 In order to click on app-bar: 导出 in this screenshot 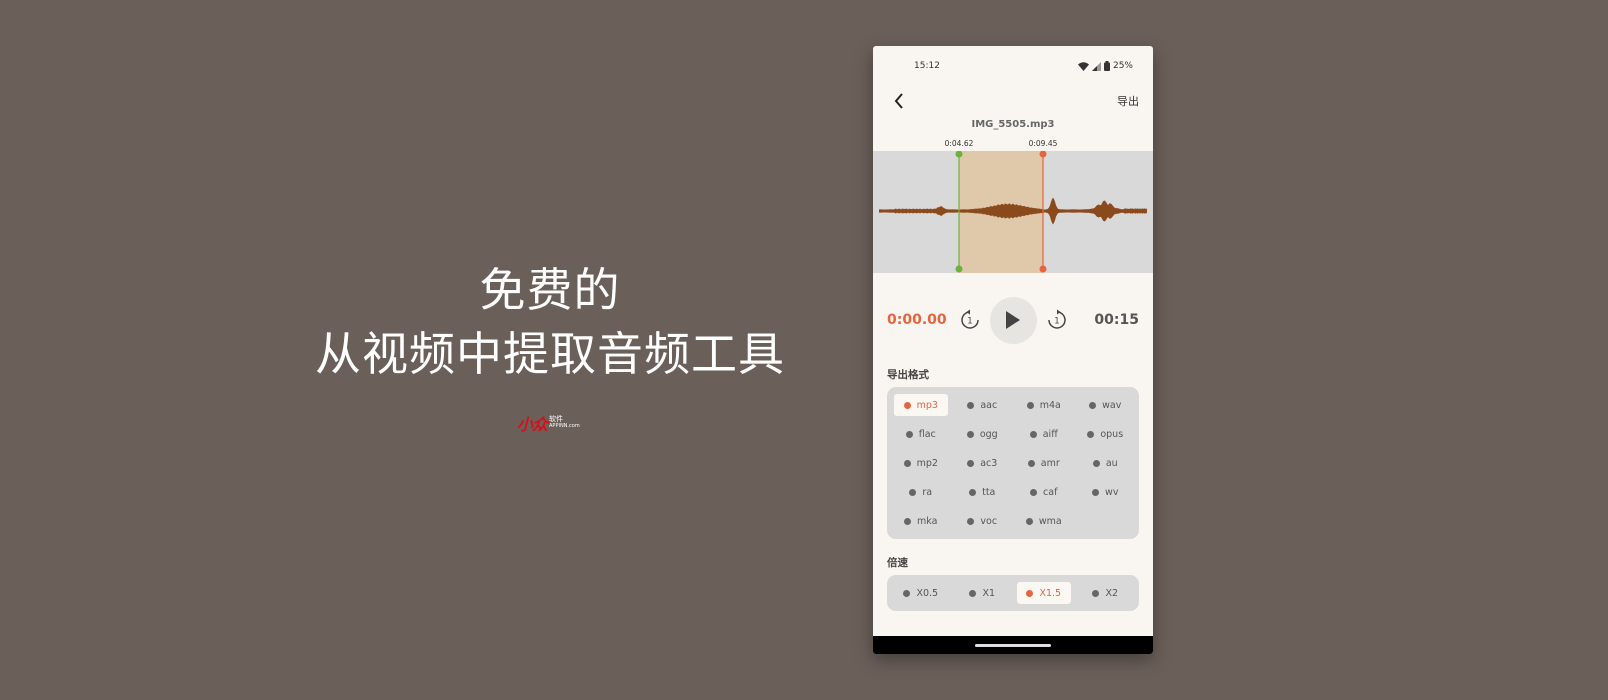, I will do `click(1013, 101)`.